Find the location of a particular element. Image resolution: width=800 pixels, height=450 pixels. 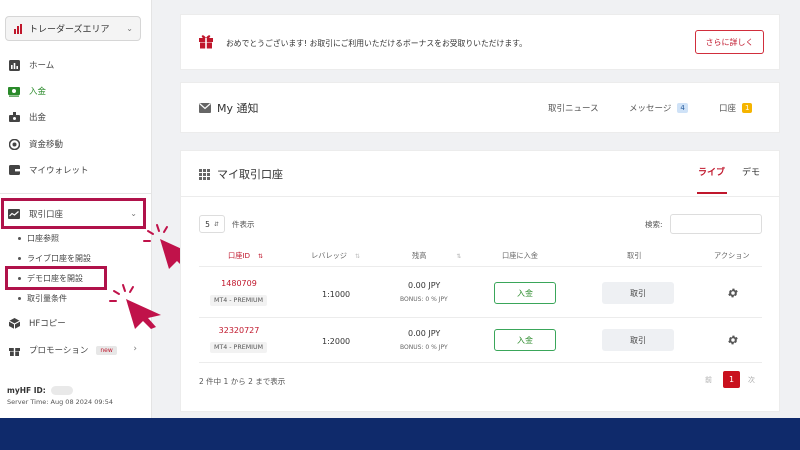

tab-messages: メッセージ 4 is located at coordinates (658, 108).